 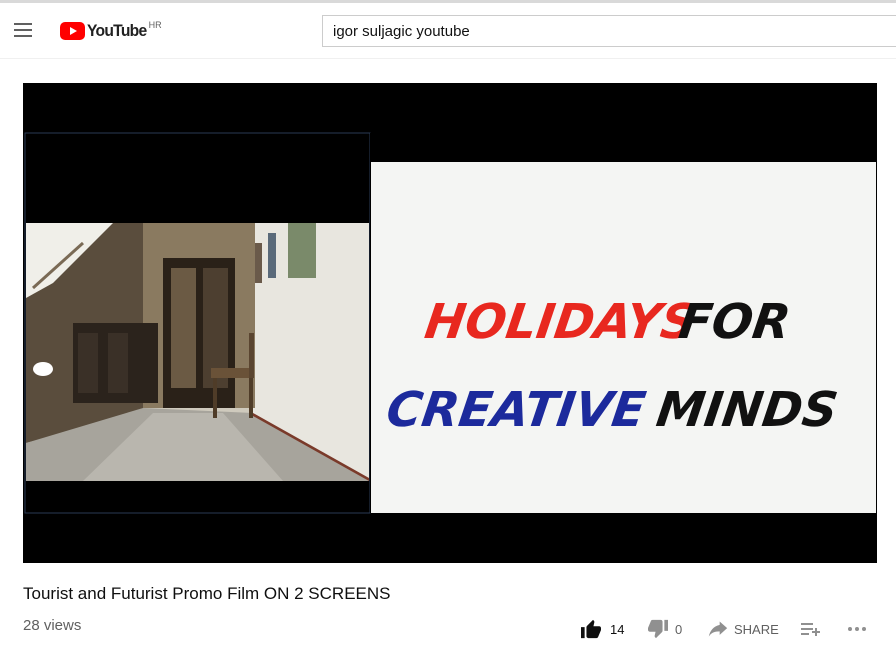 I want to click on country-code: HR, so click(x=155, y=25).